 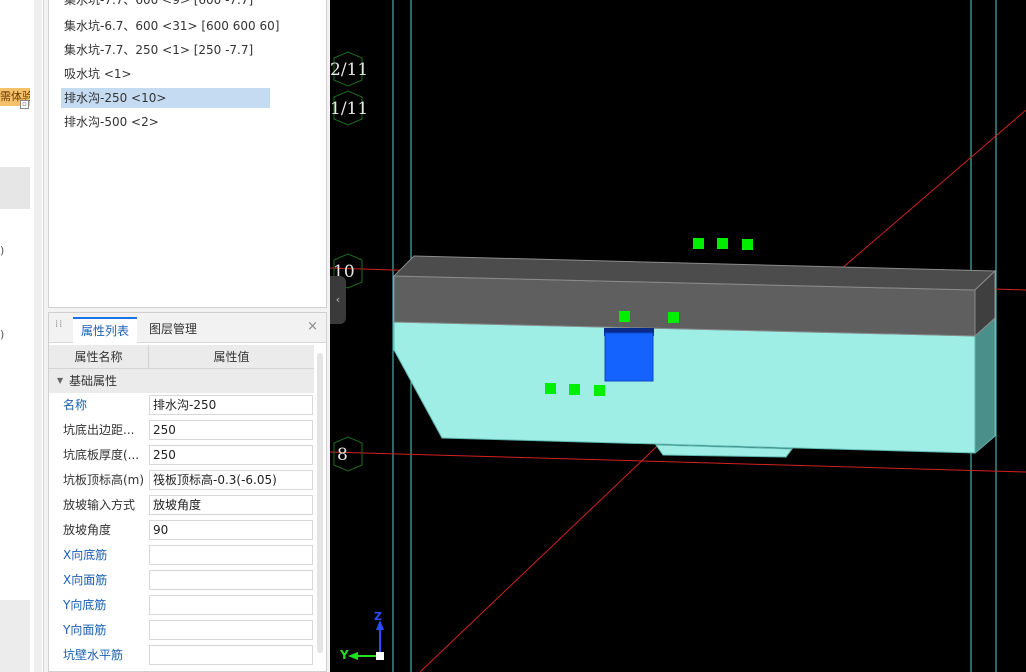 I want to click on opening-block, so click(x=629, y=357).